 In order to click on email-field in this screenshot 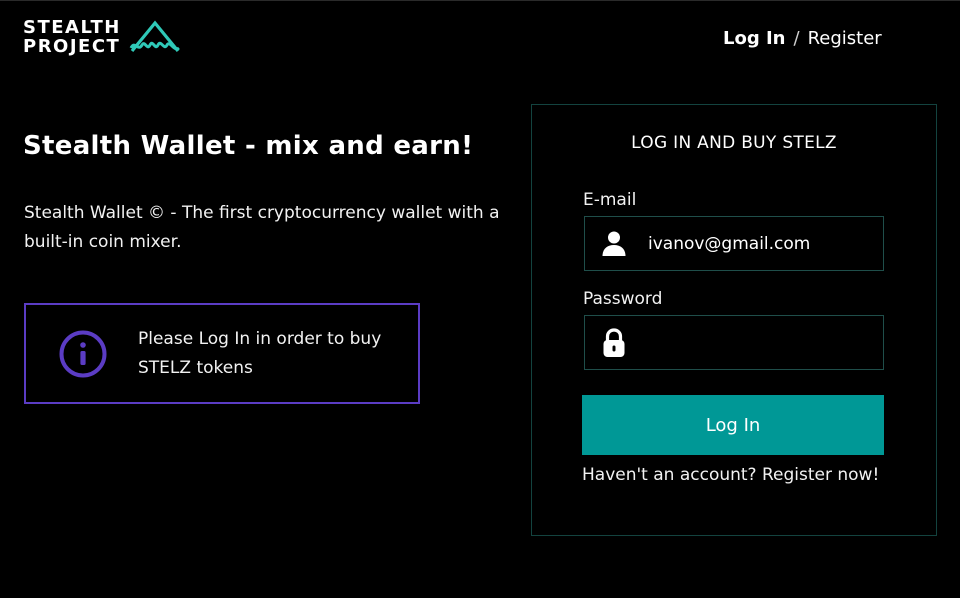, I will do `click(734, 243)`.